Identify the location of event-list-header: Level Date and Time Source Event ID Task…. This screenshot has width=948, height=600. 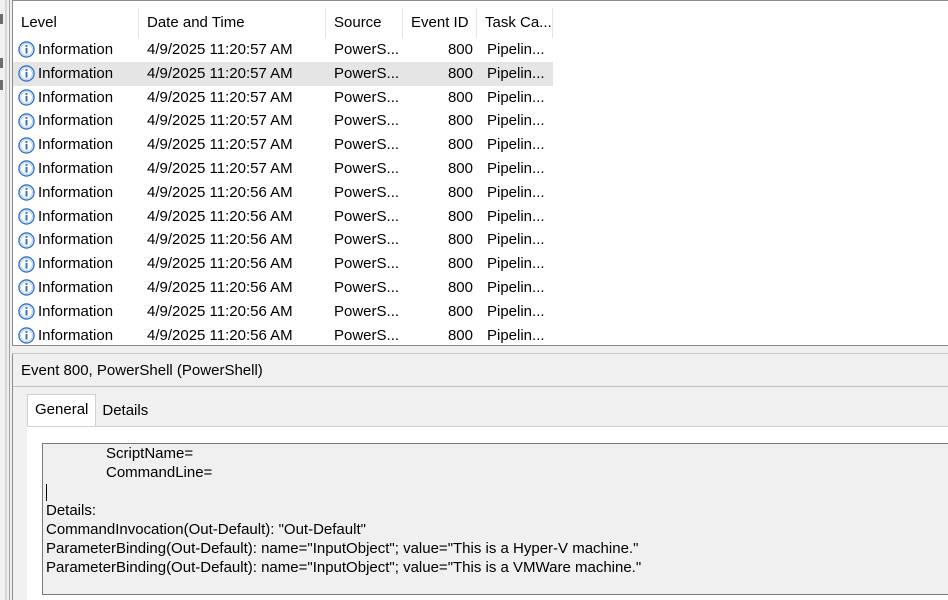
(283, 23).